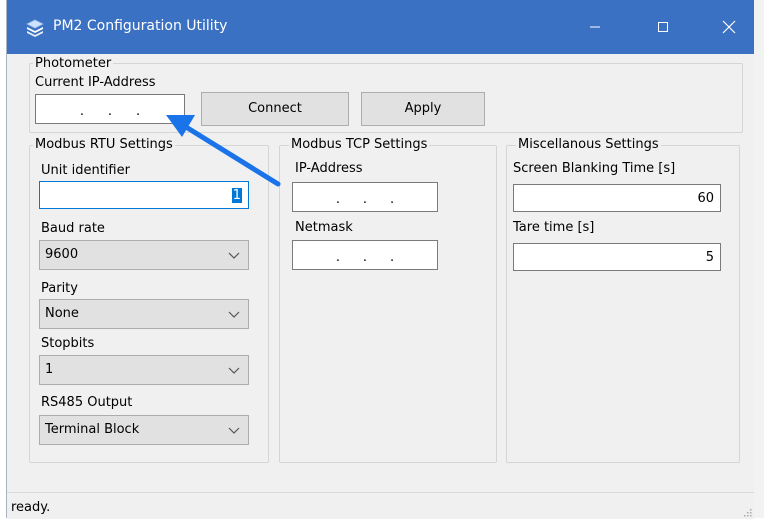  I want to click on tare-time-label: Tare time [s], so click(554, 227).